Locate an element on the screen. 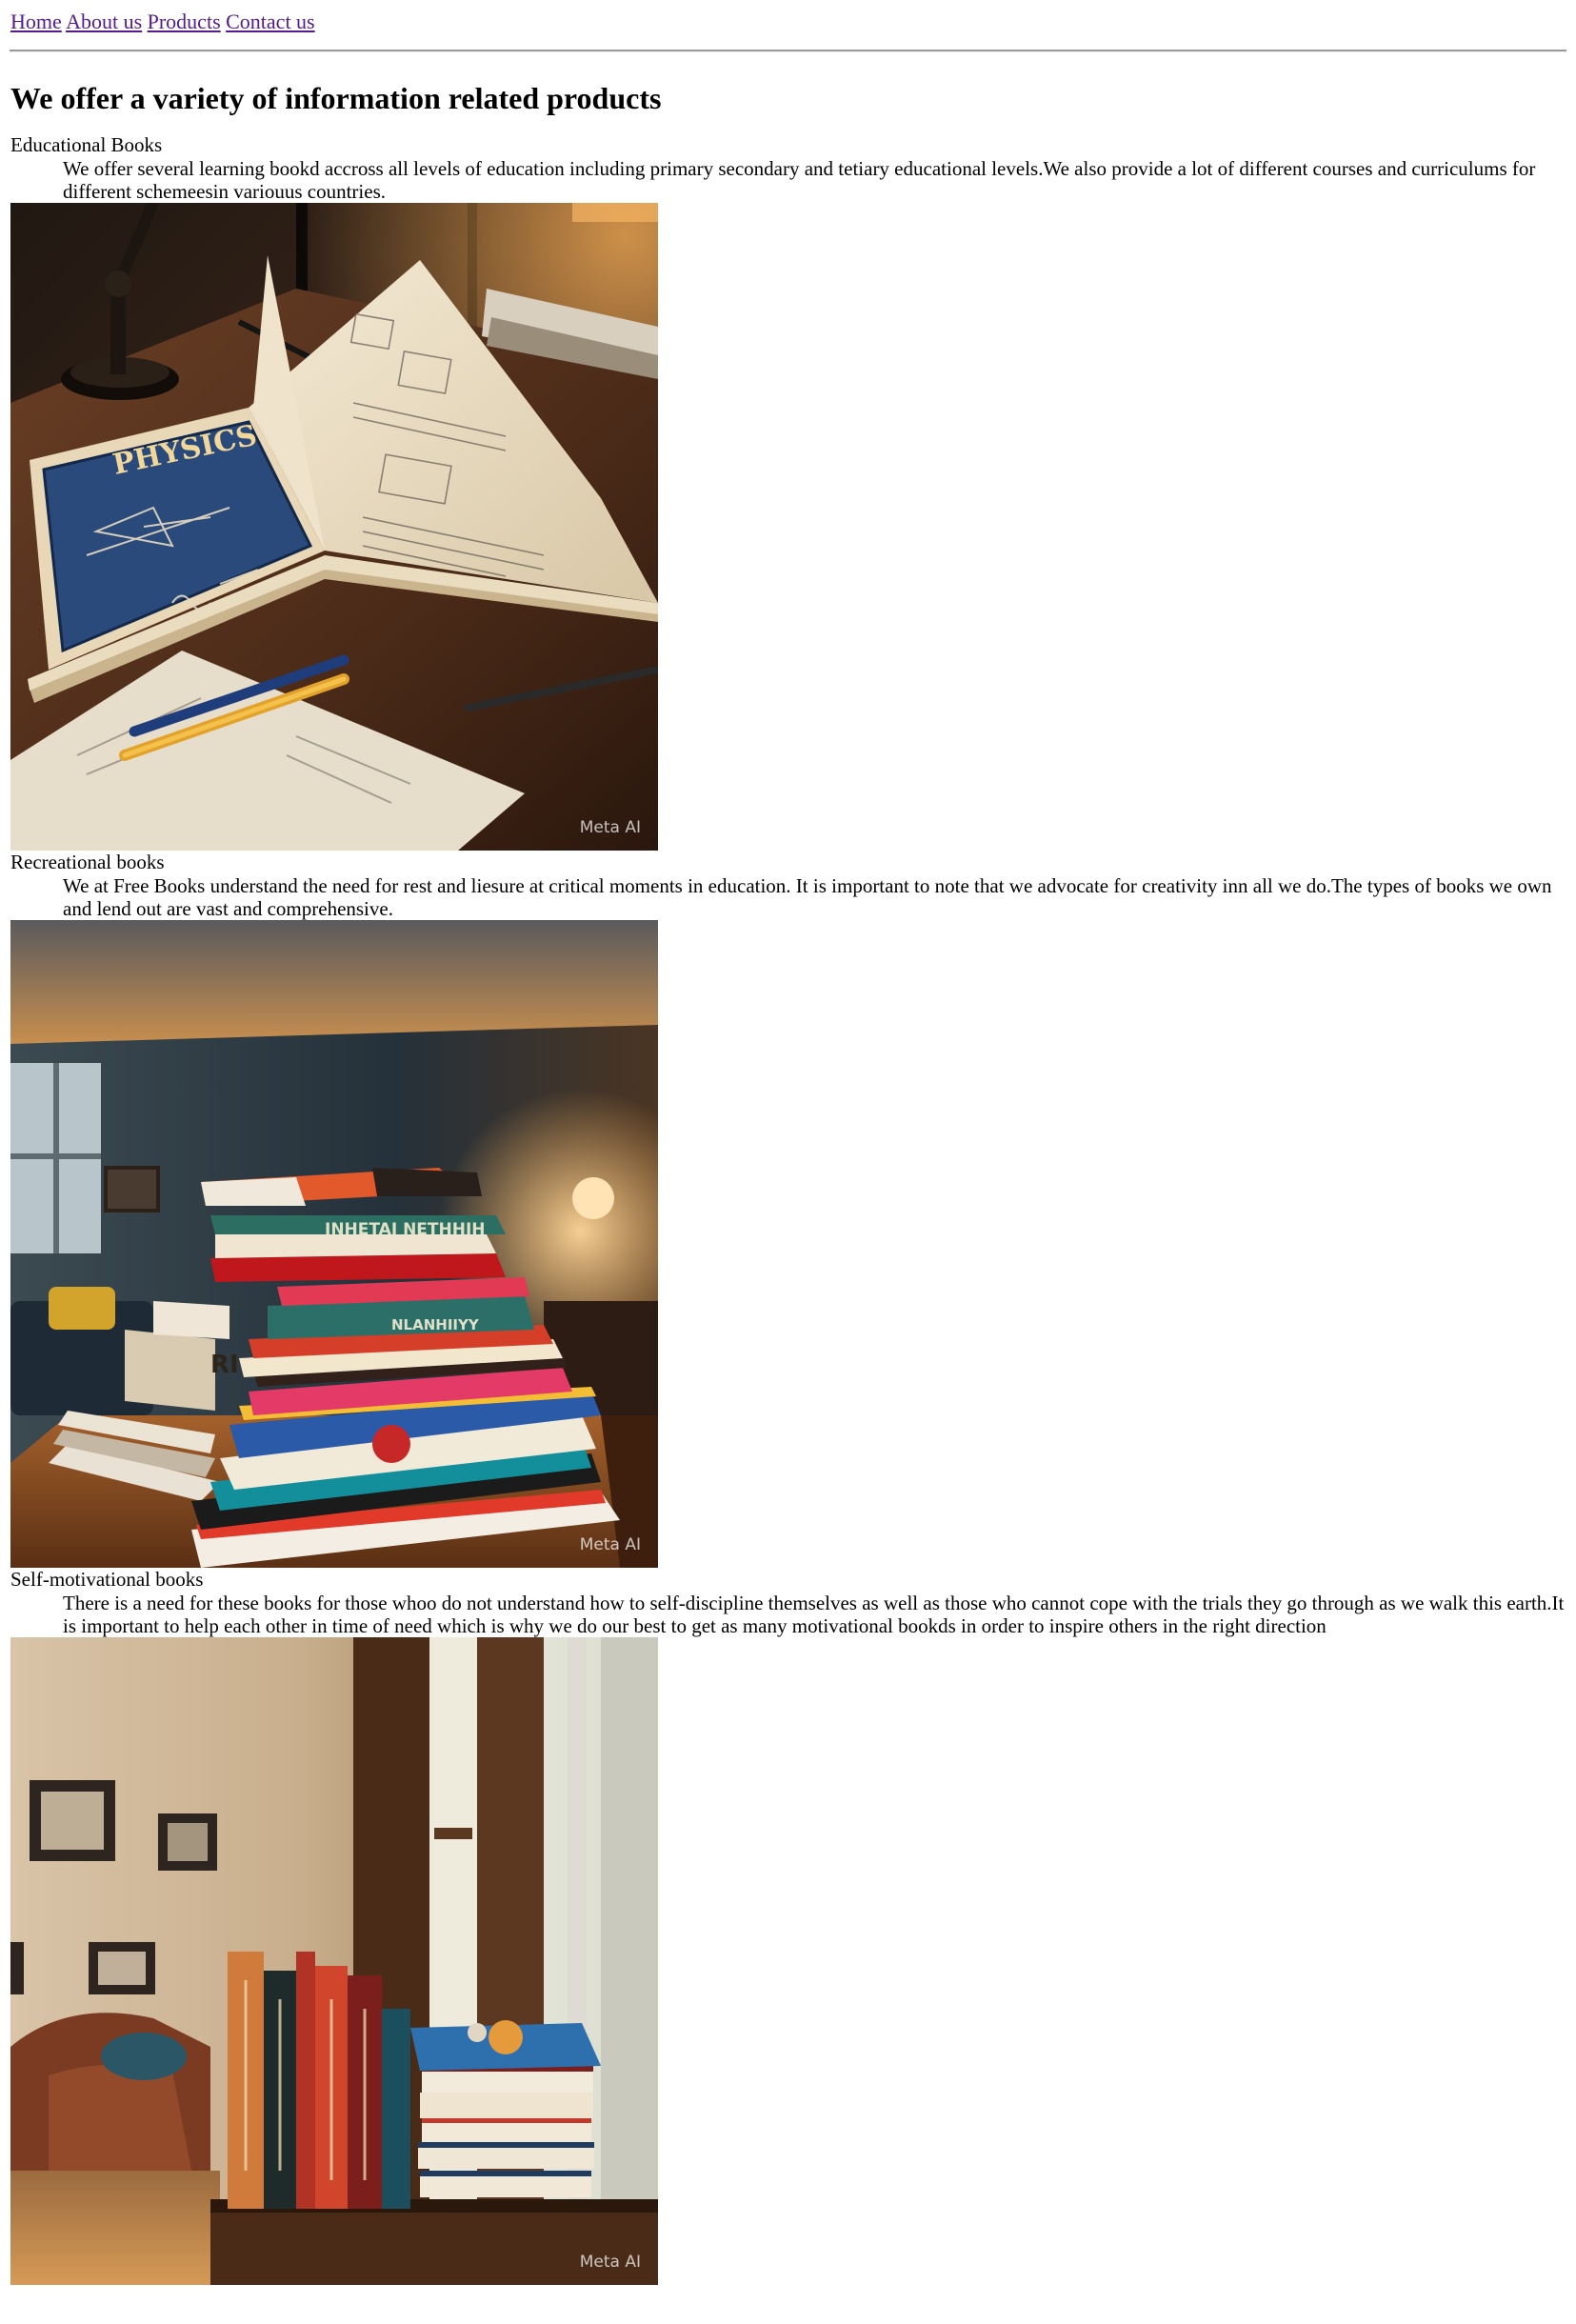 This screenshot has width=1576, height=2324. nav-link-home: Home is located at coordinates (36, 21).